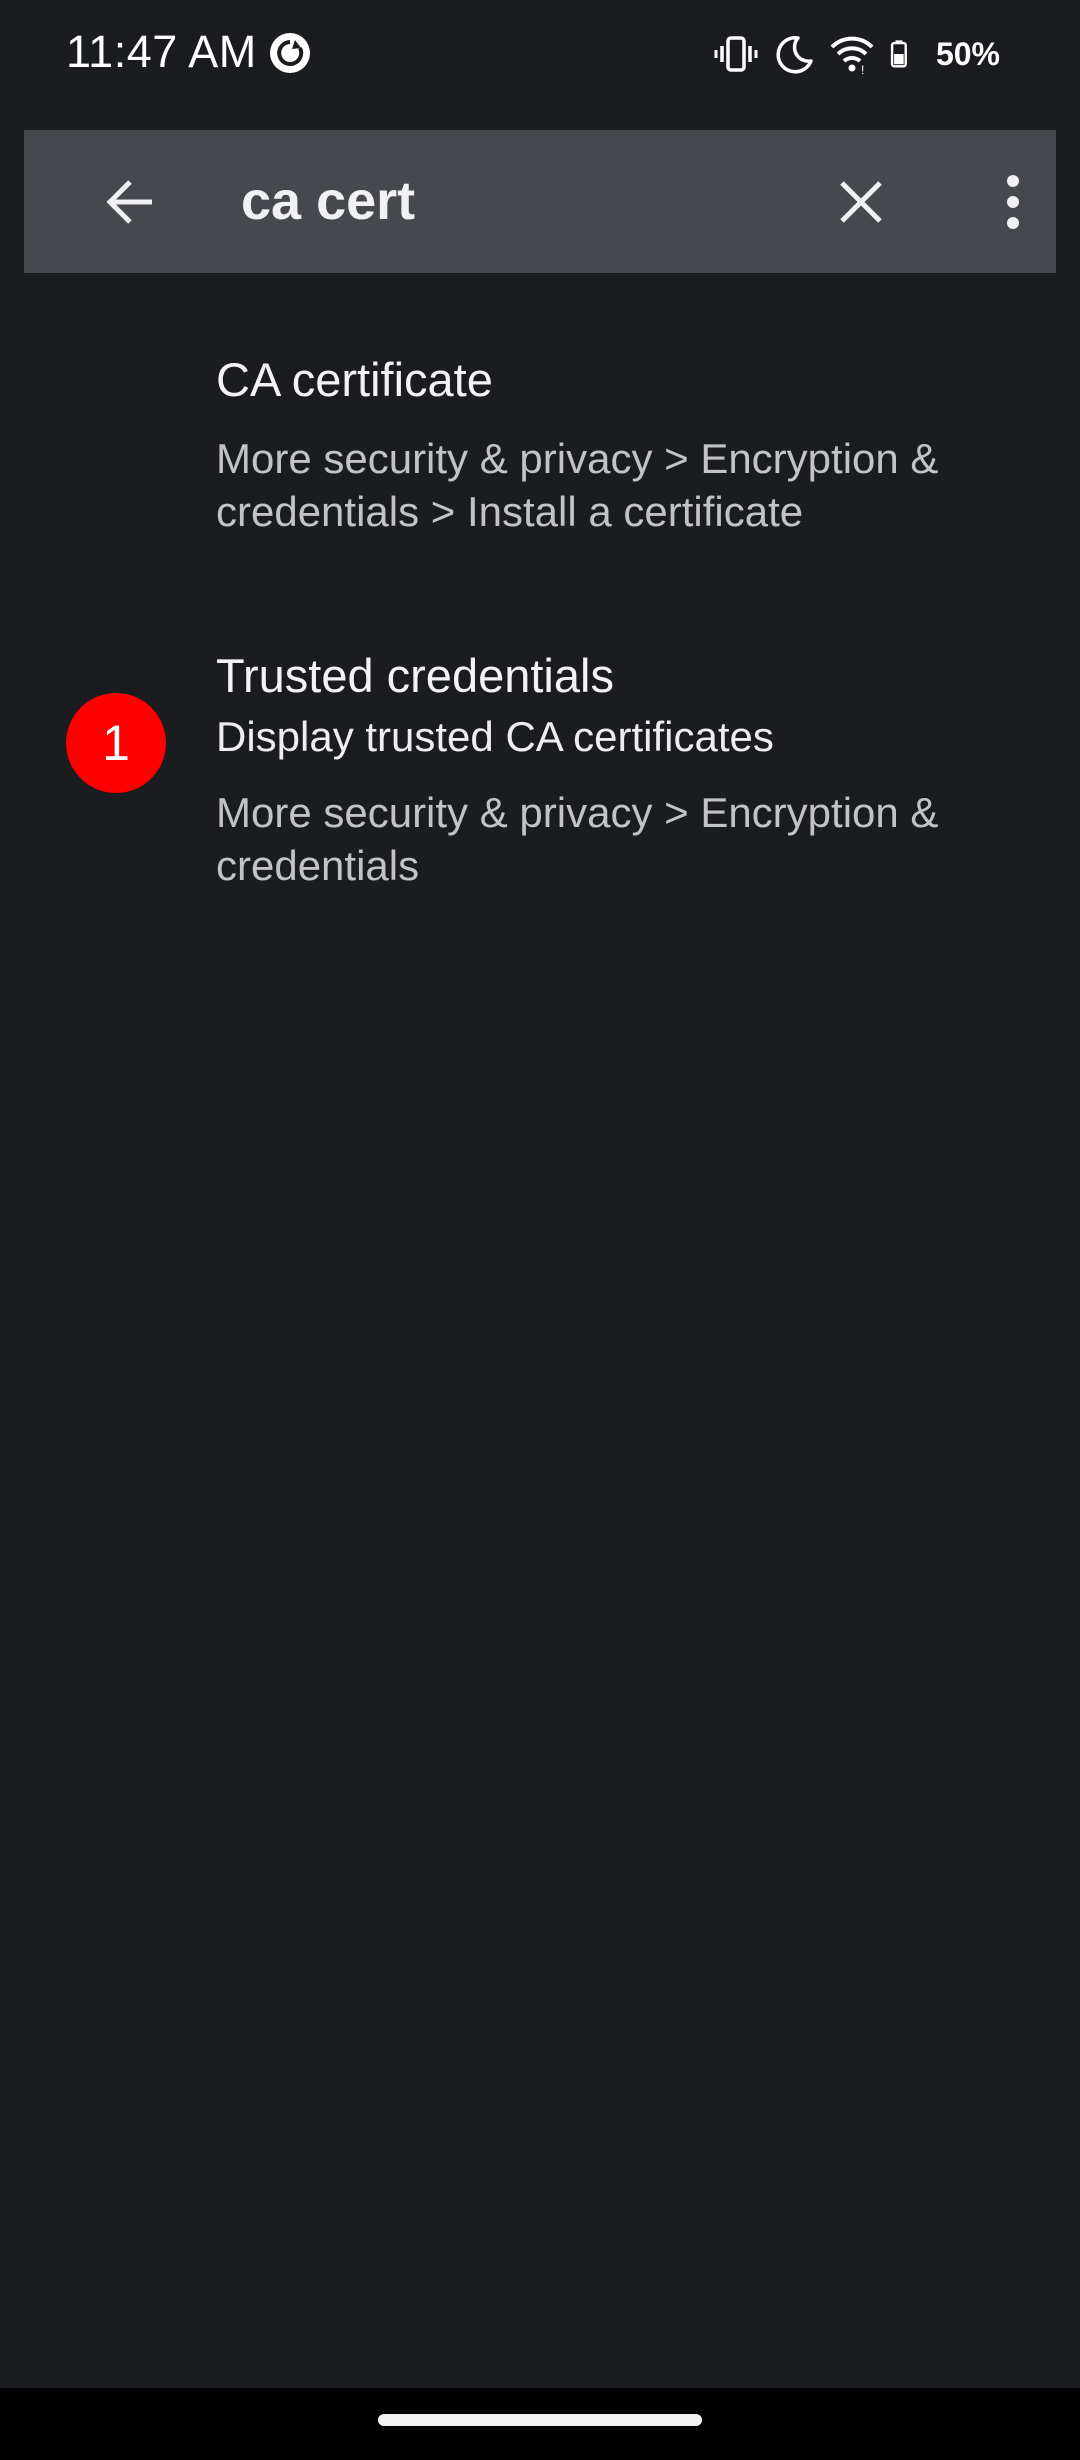  What do you see at coordinates (852, 56) in the screenshot?
I see `wifi-icon: !` at bounding box center [852, 56].